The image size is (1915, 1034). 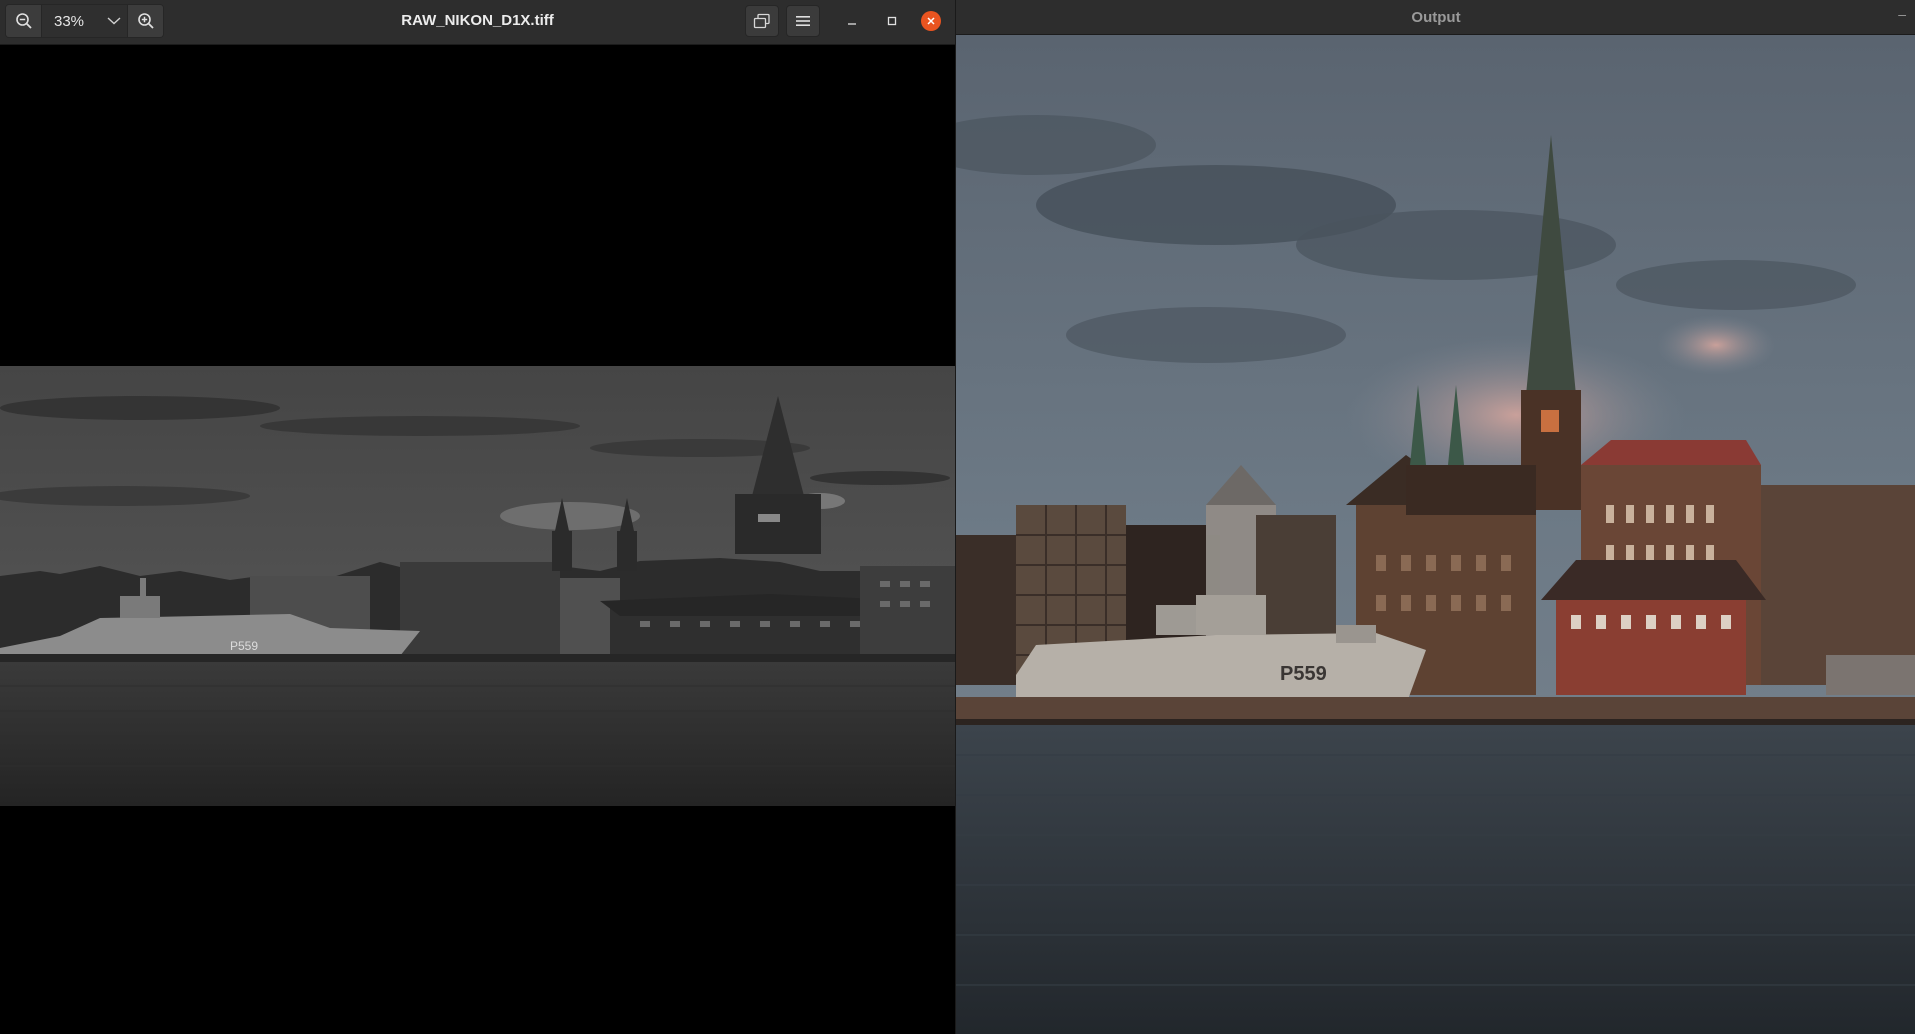 I want to click on close-icon, so click(x=931, y=21).